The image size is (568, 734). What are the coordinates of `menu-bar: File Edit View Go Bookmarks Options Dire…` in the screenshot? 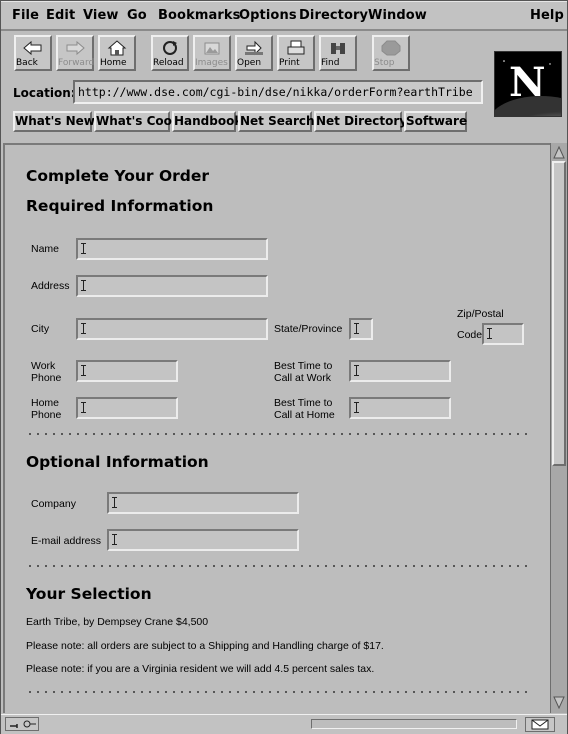 It's located at (284, 16).